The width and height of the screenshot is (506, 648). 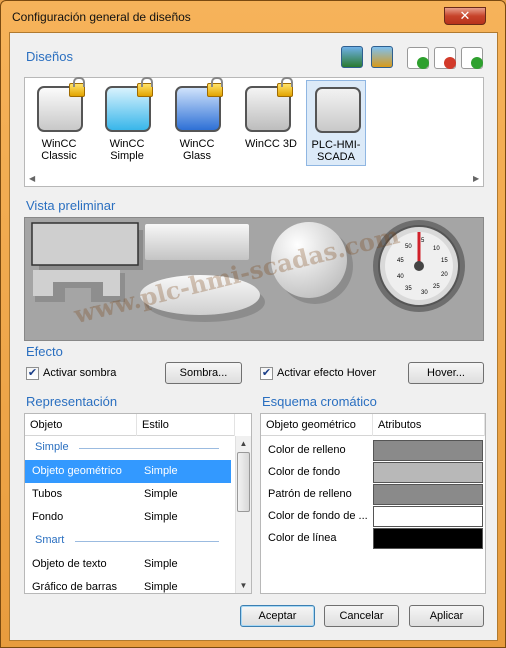 I want to click on design-label-line: Glass, so click(x=197, y=156).